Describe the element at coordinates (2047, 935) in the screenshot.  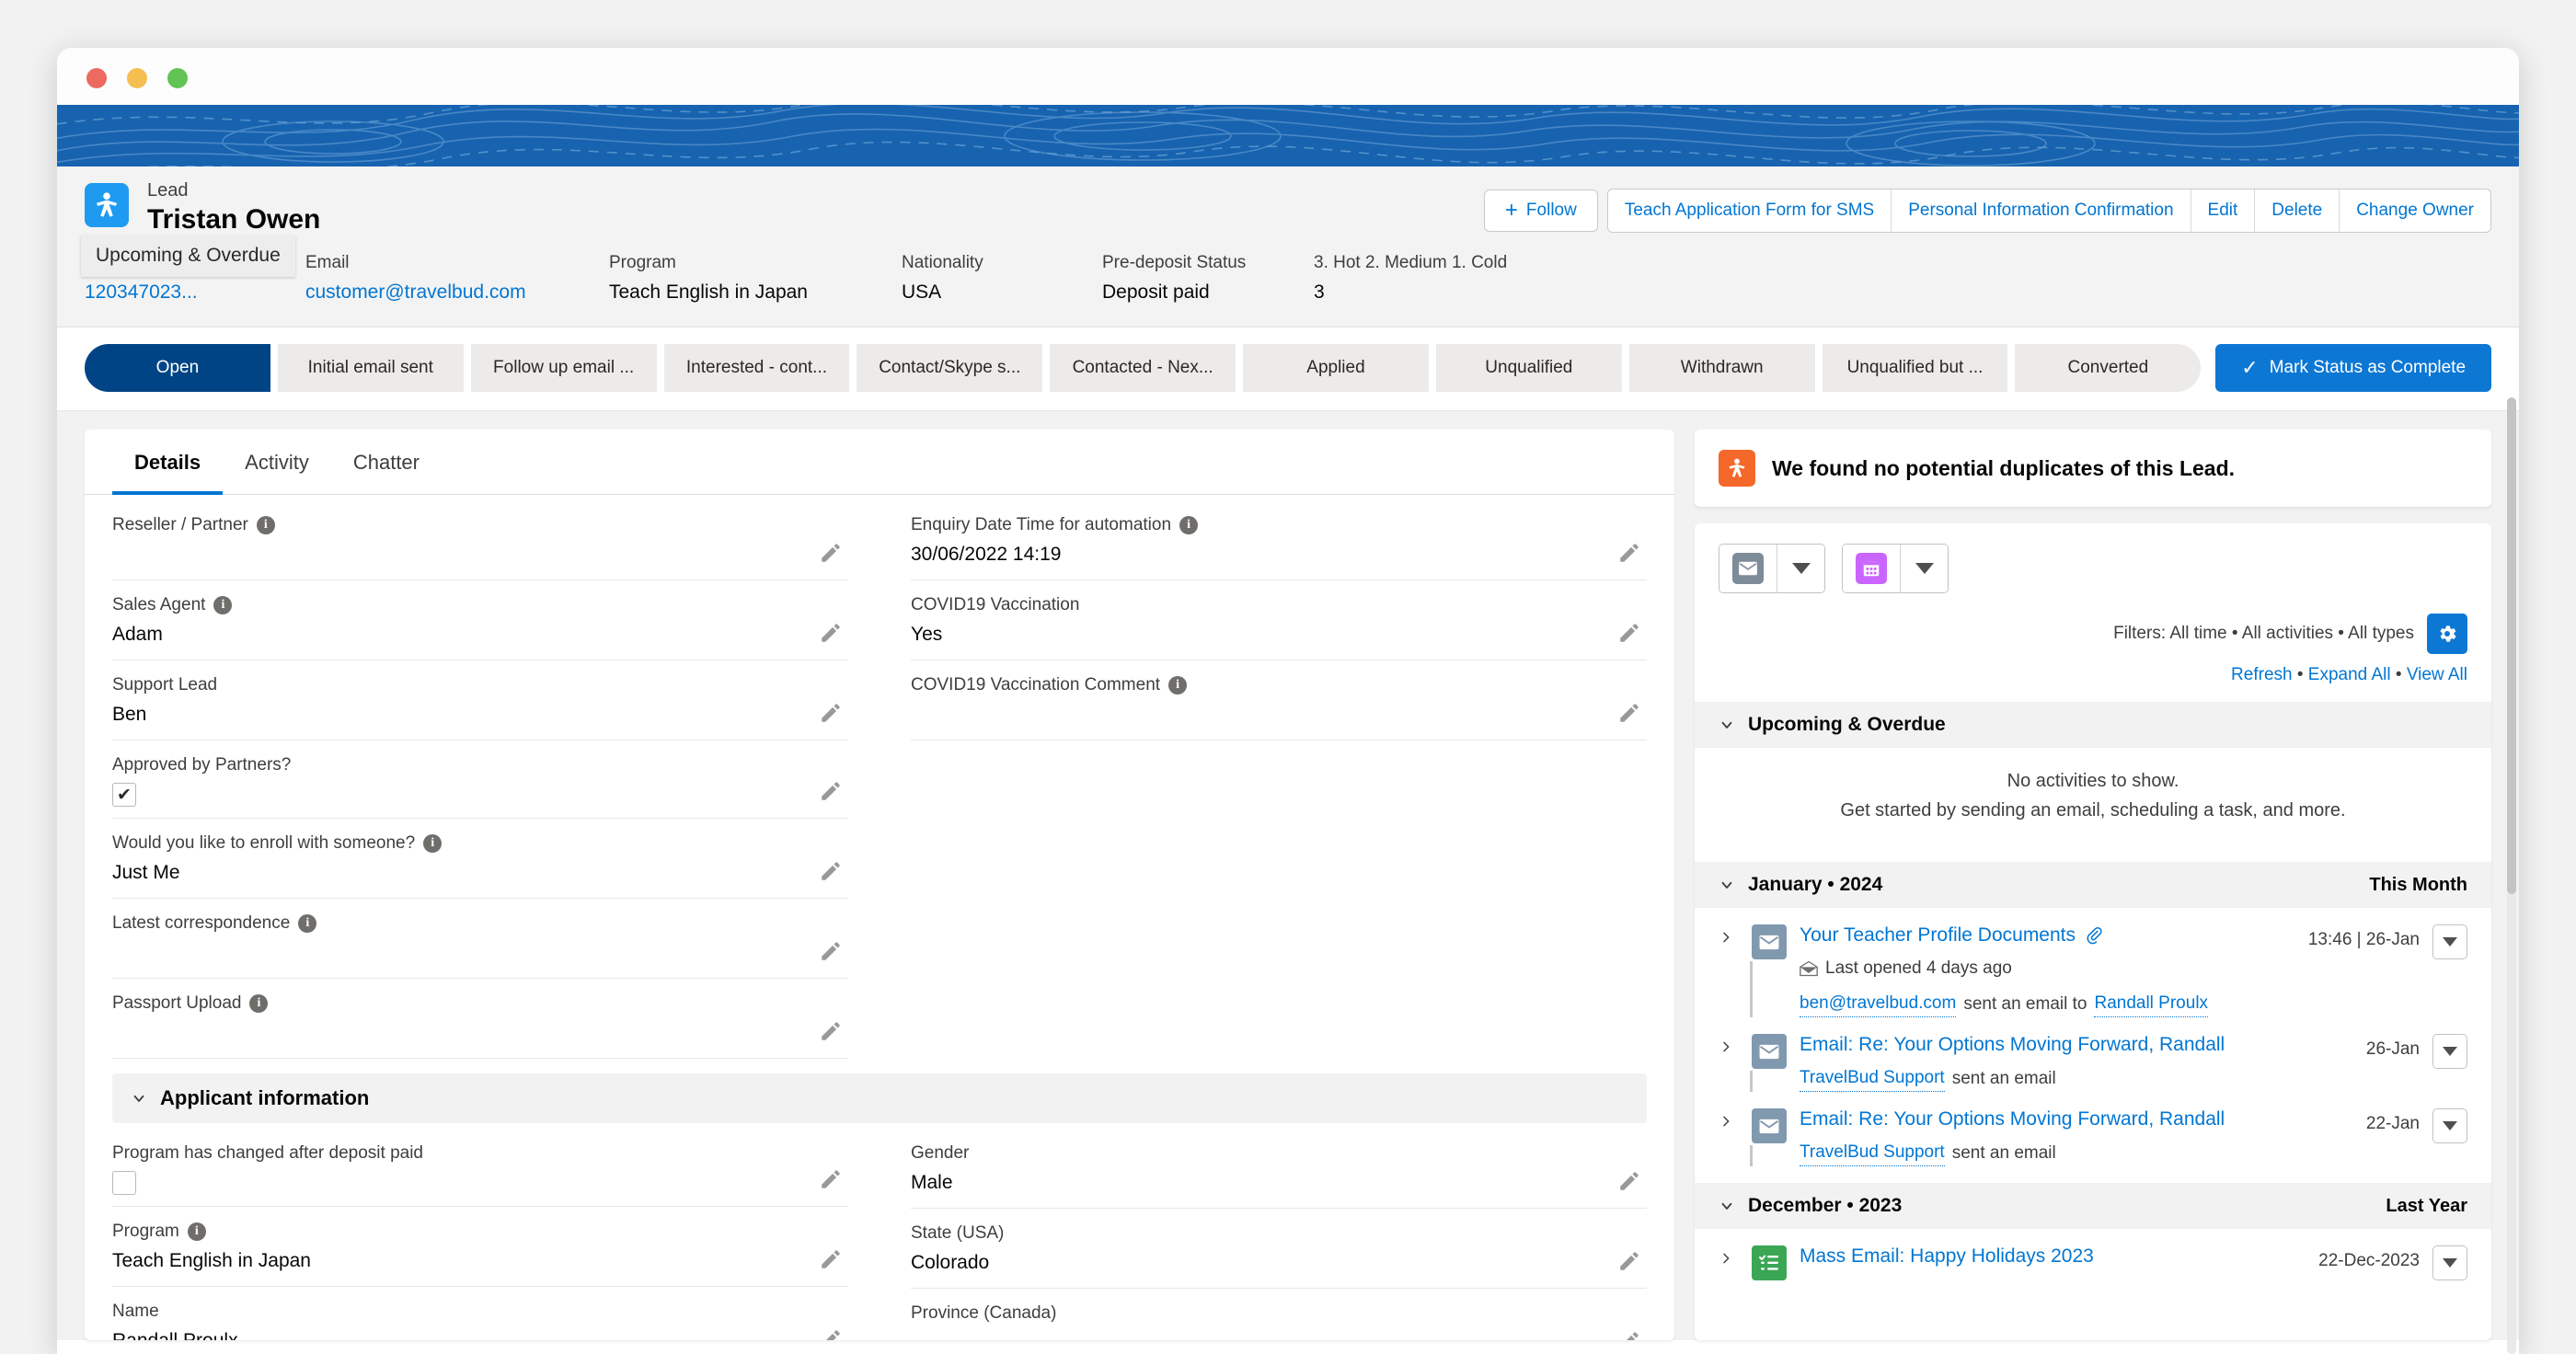
I see `timeline-item-title: Your Teacher Profile Documents` at that location.